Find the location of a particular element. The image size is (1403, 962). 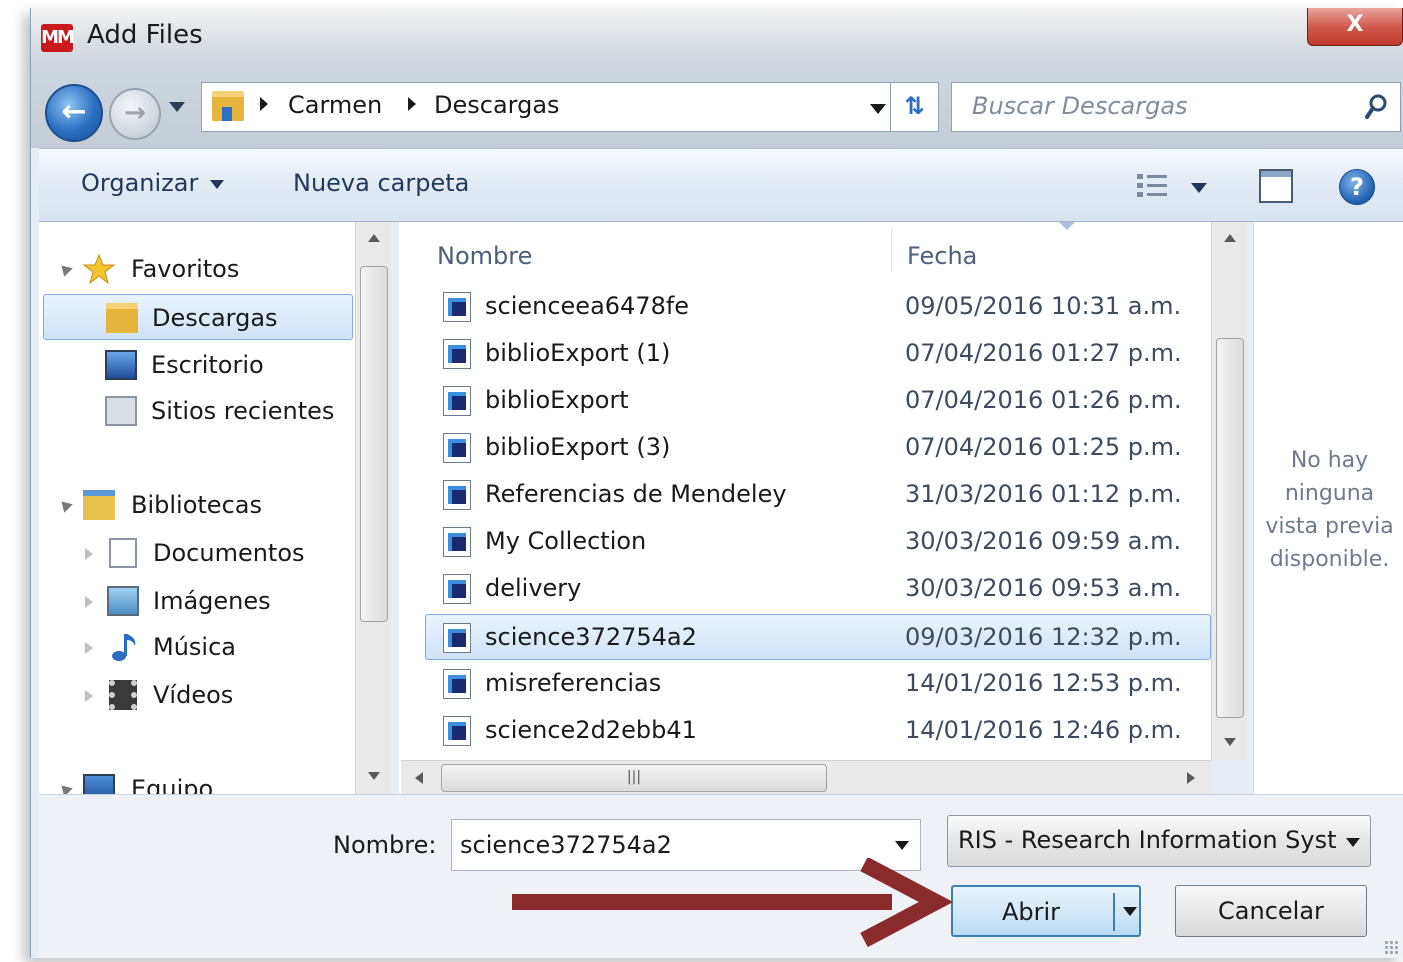

command-bar: Organizar Nueva carpeta ? is located at coordinates (721, 185).